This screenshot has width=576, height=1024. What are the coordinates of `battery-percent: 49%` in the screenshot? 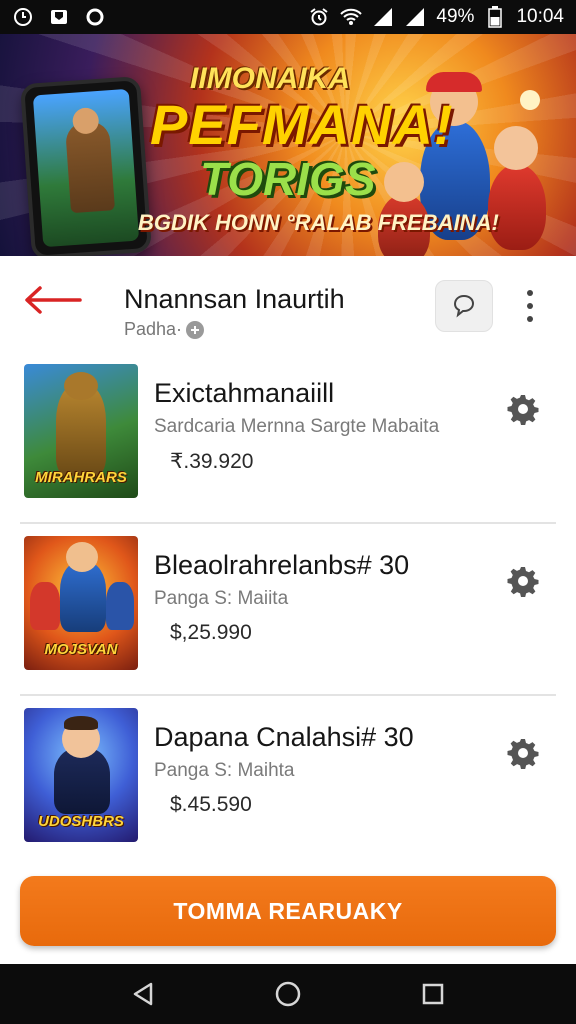 It's located at (455, 16).